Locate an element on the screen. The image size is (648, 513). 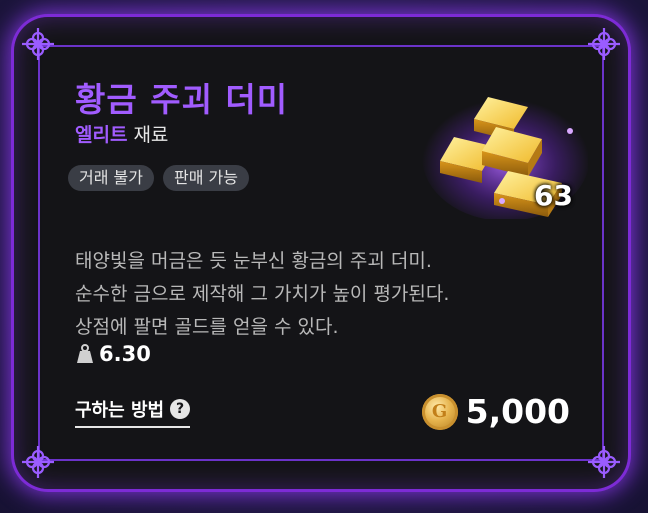
description-line: 태양빛을 머금은 듯 눈부신 황금의 주괴 더미. is located at coordinates (253, 261).